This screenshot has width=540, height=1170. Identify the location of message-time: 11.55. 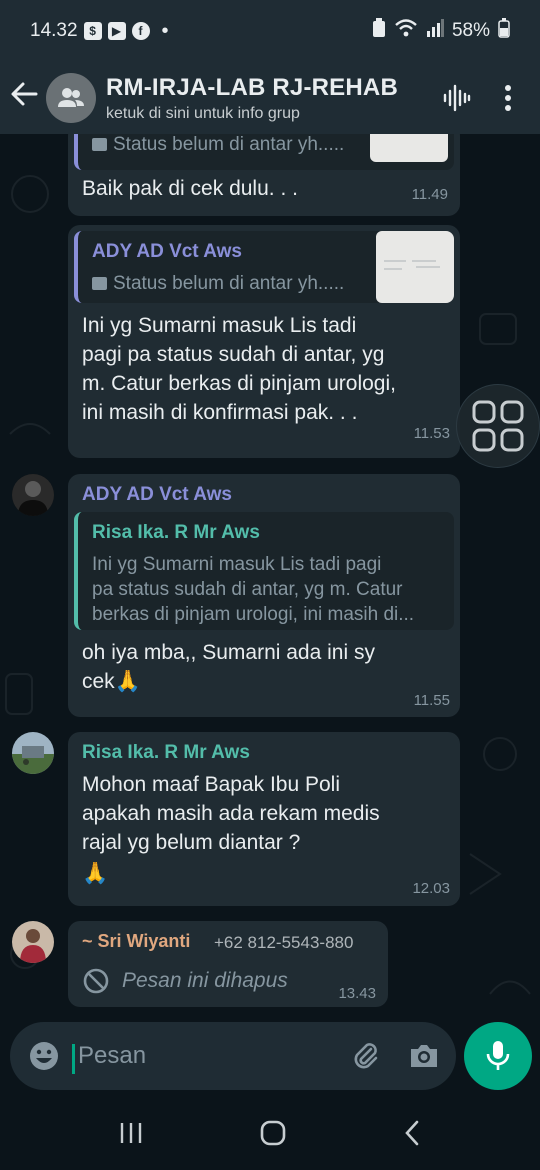
(431, 700).